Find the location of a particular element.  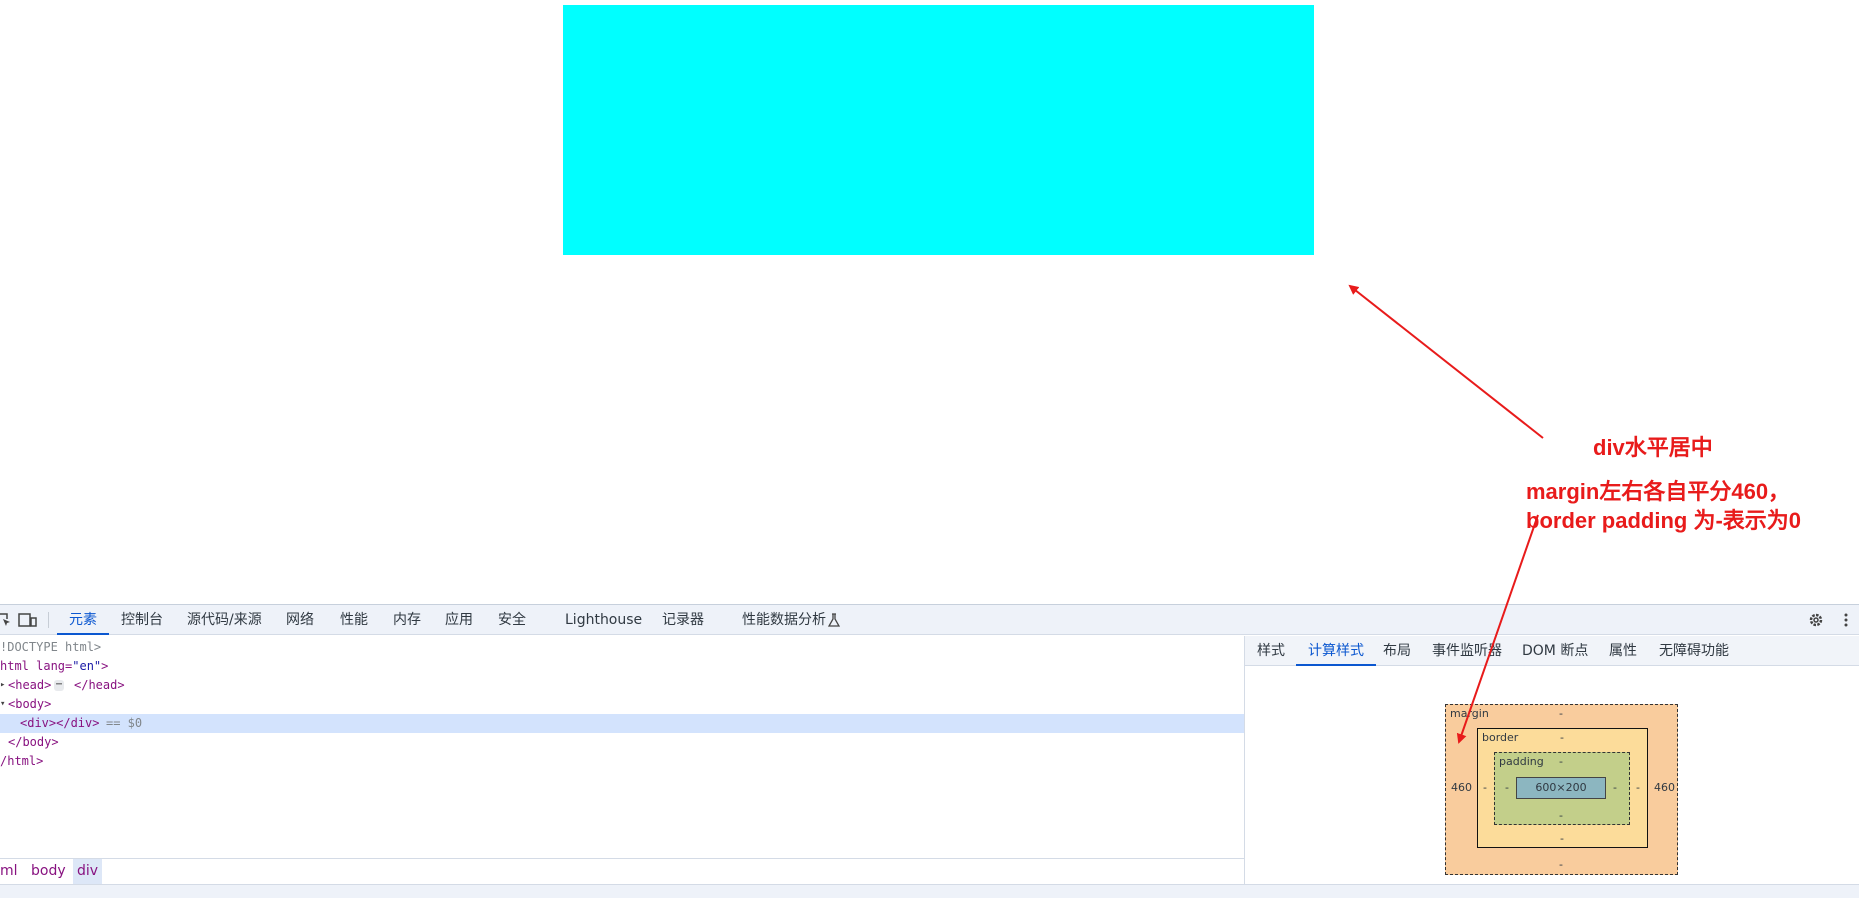

inspect-element-icon is located at coordinates (6, 620).